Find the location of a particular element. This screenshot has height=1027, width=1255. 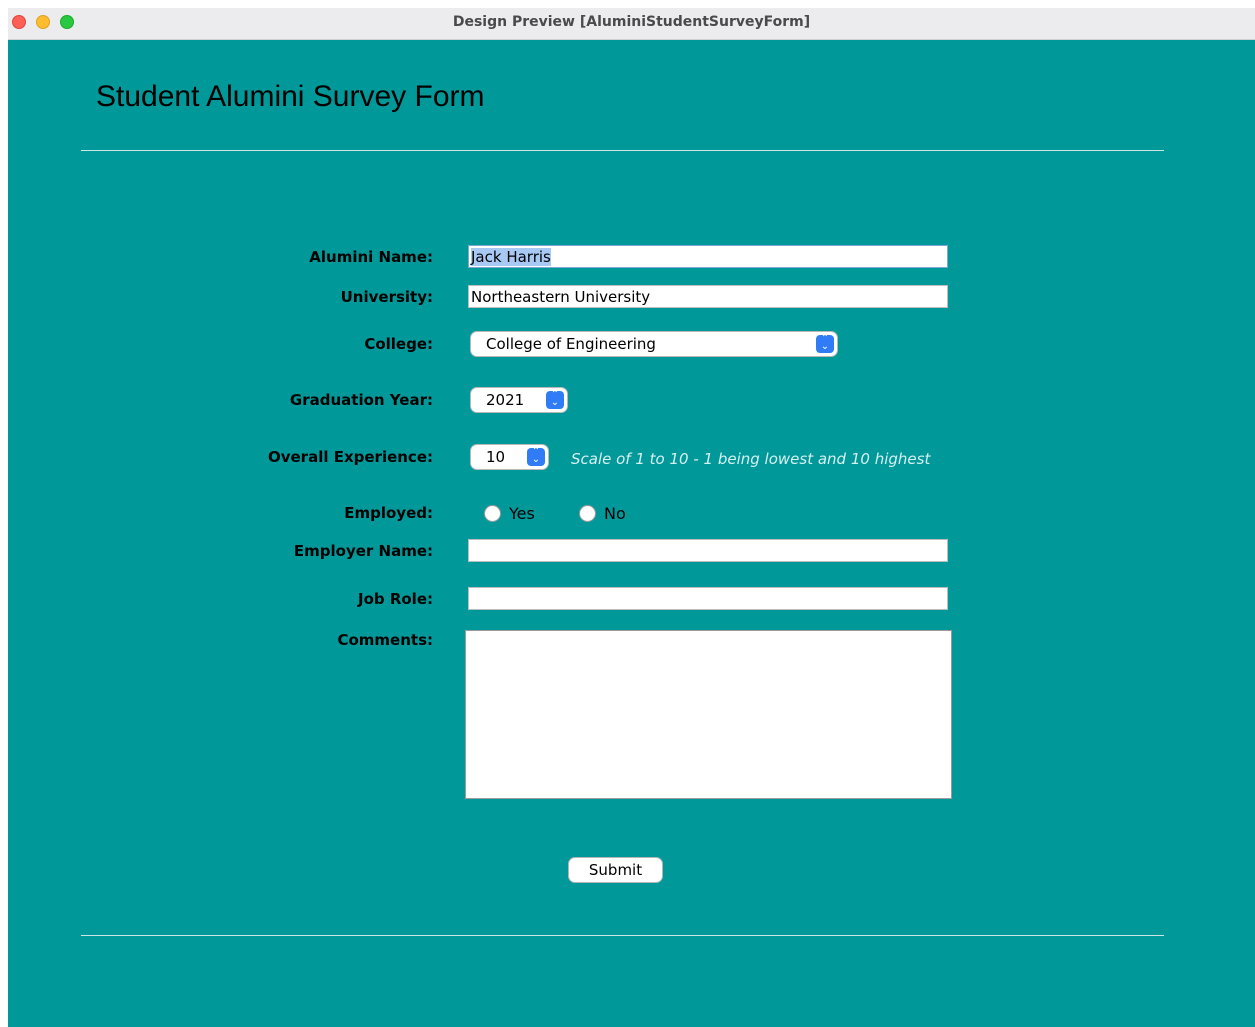

overall-experience-select: 10 ⌃ ⌄ is located at coordinates (509, 457).